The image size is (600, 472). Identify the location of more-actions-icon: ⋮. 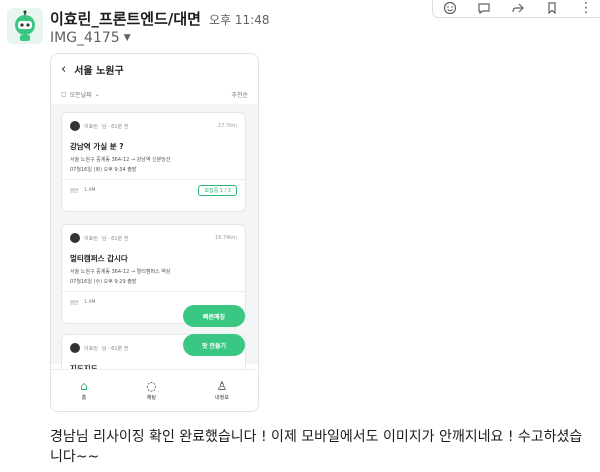
(586, 8).